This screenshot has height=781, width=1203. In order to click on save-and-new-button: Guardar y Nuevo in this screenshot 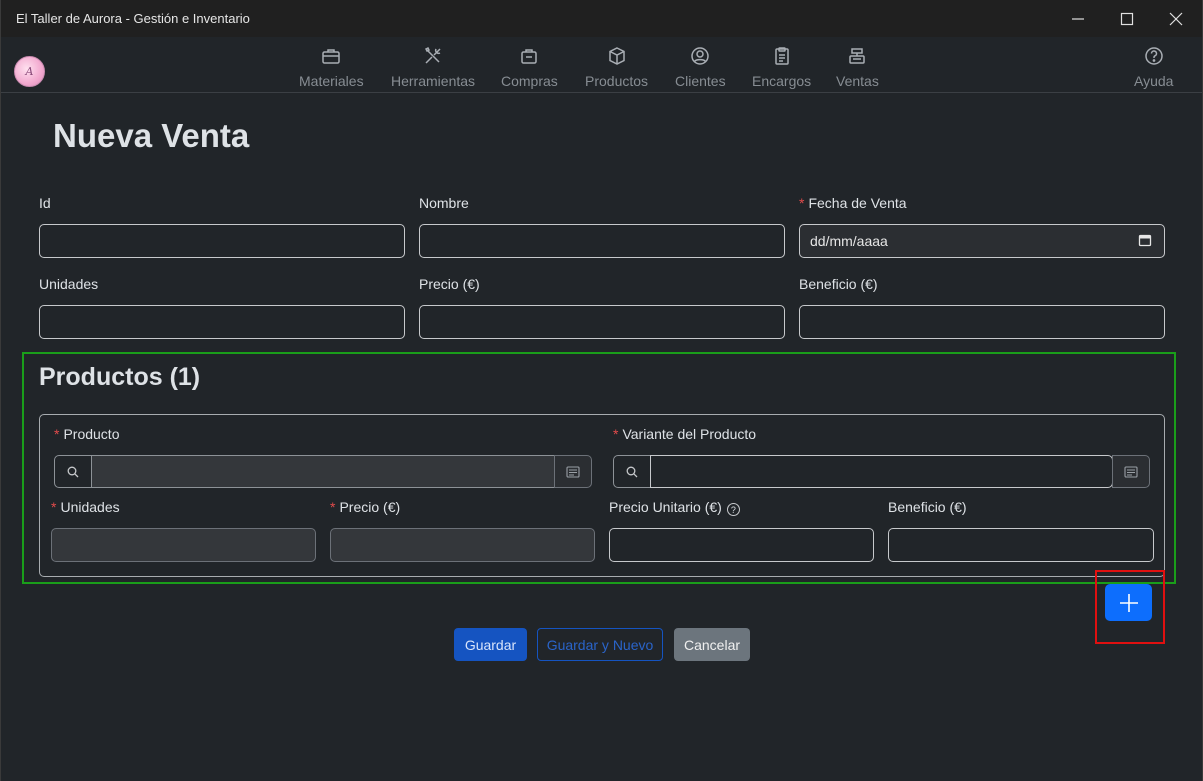, I will do `click(600, 644)`.